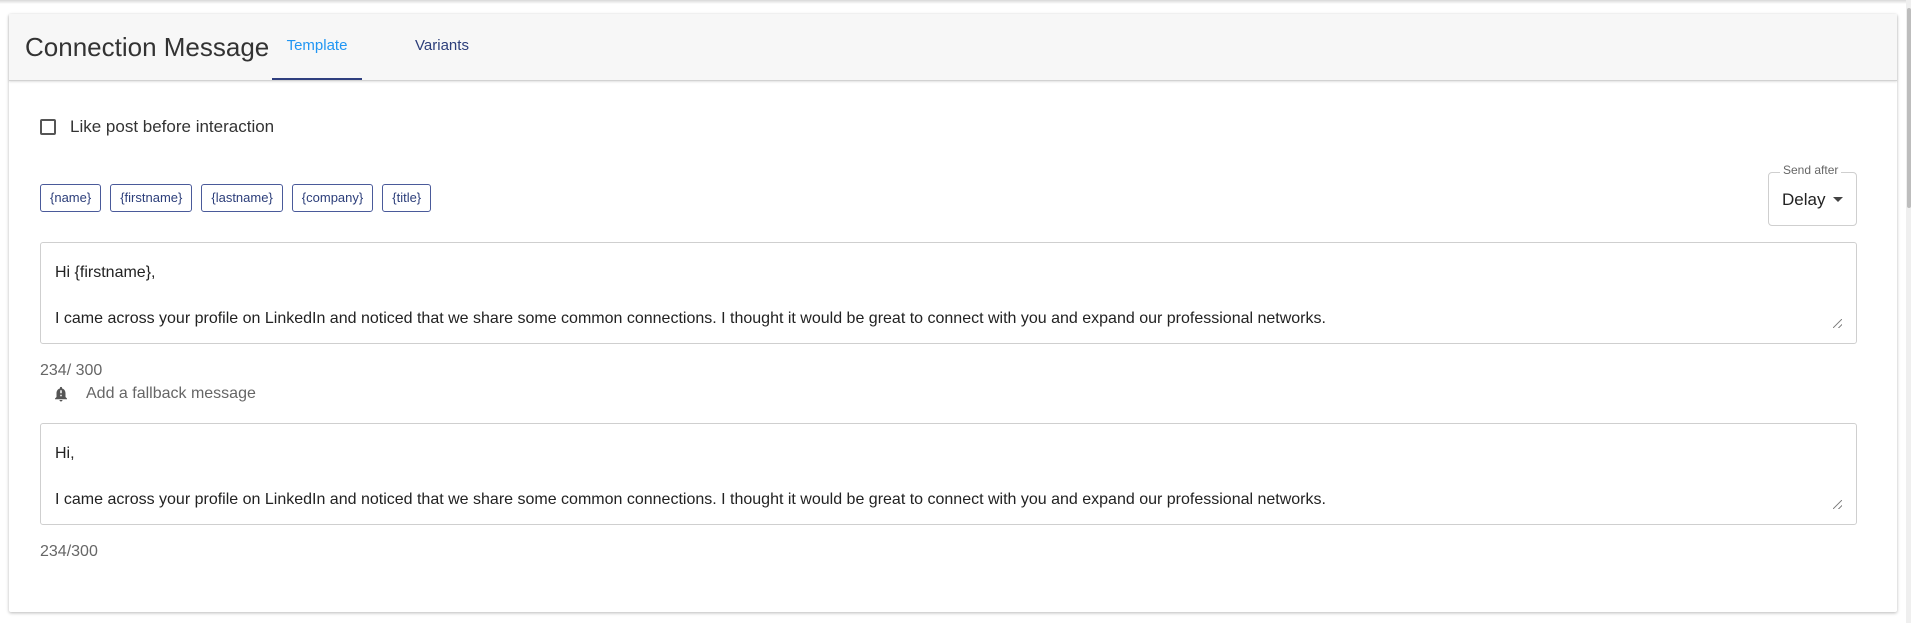  I want to click on fallback-char-counter: 234/300, so click(69, 551).